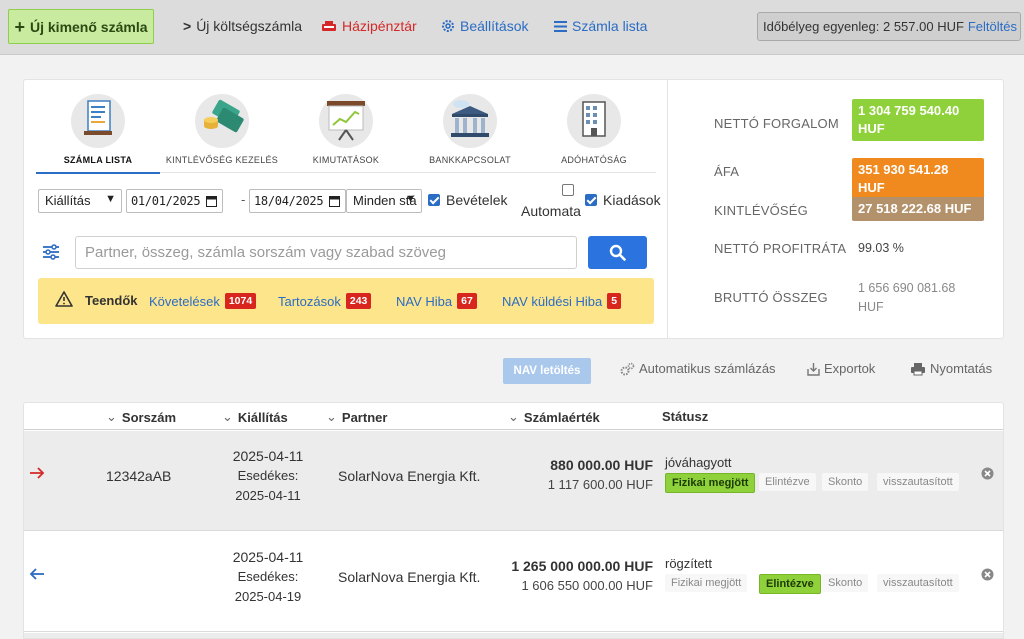 The image size is (1024, 639). I want to click on gross-total-label: BRUTTÓ ÖSSZEG, so click(771, 297).